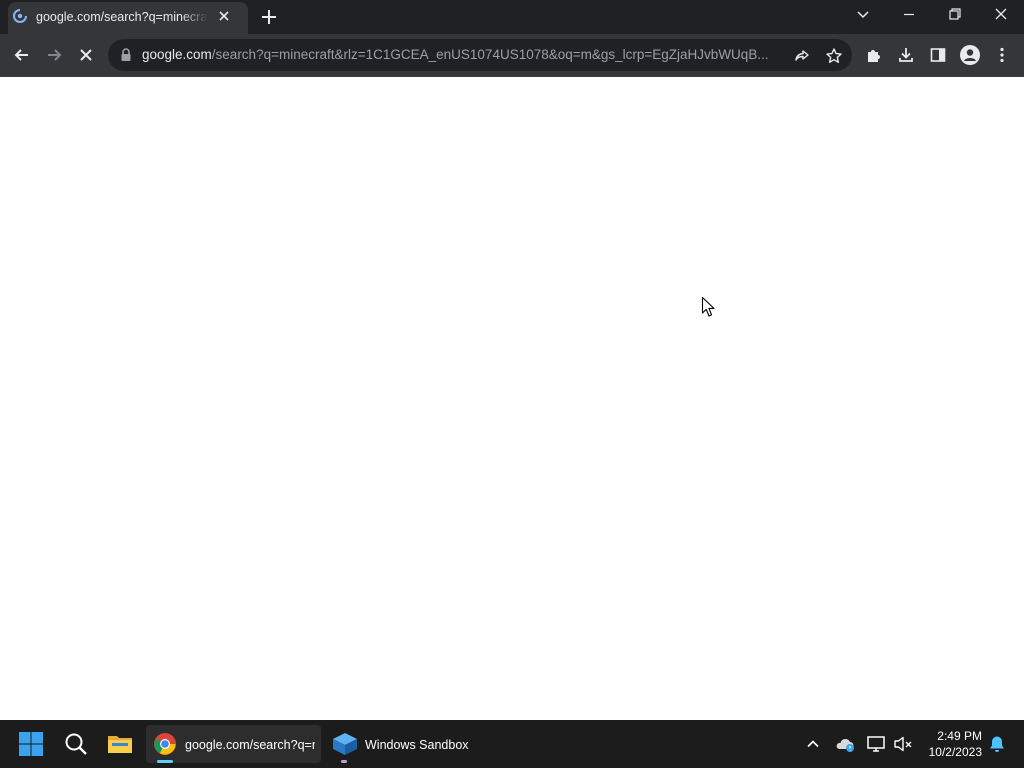 The height and width of the screenshot is (768, 1024). Describe the element at coordinates (345, 744) in the screenshot. I see `windows-sandbox-icon` at that location.